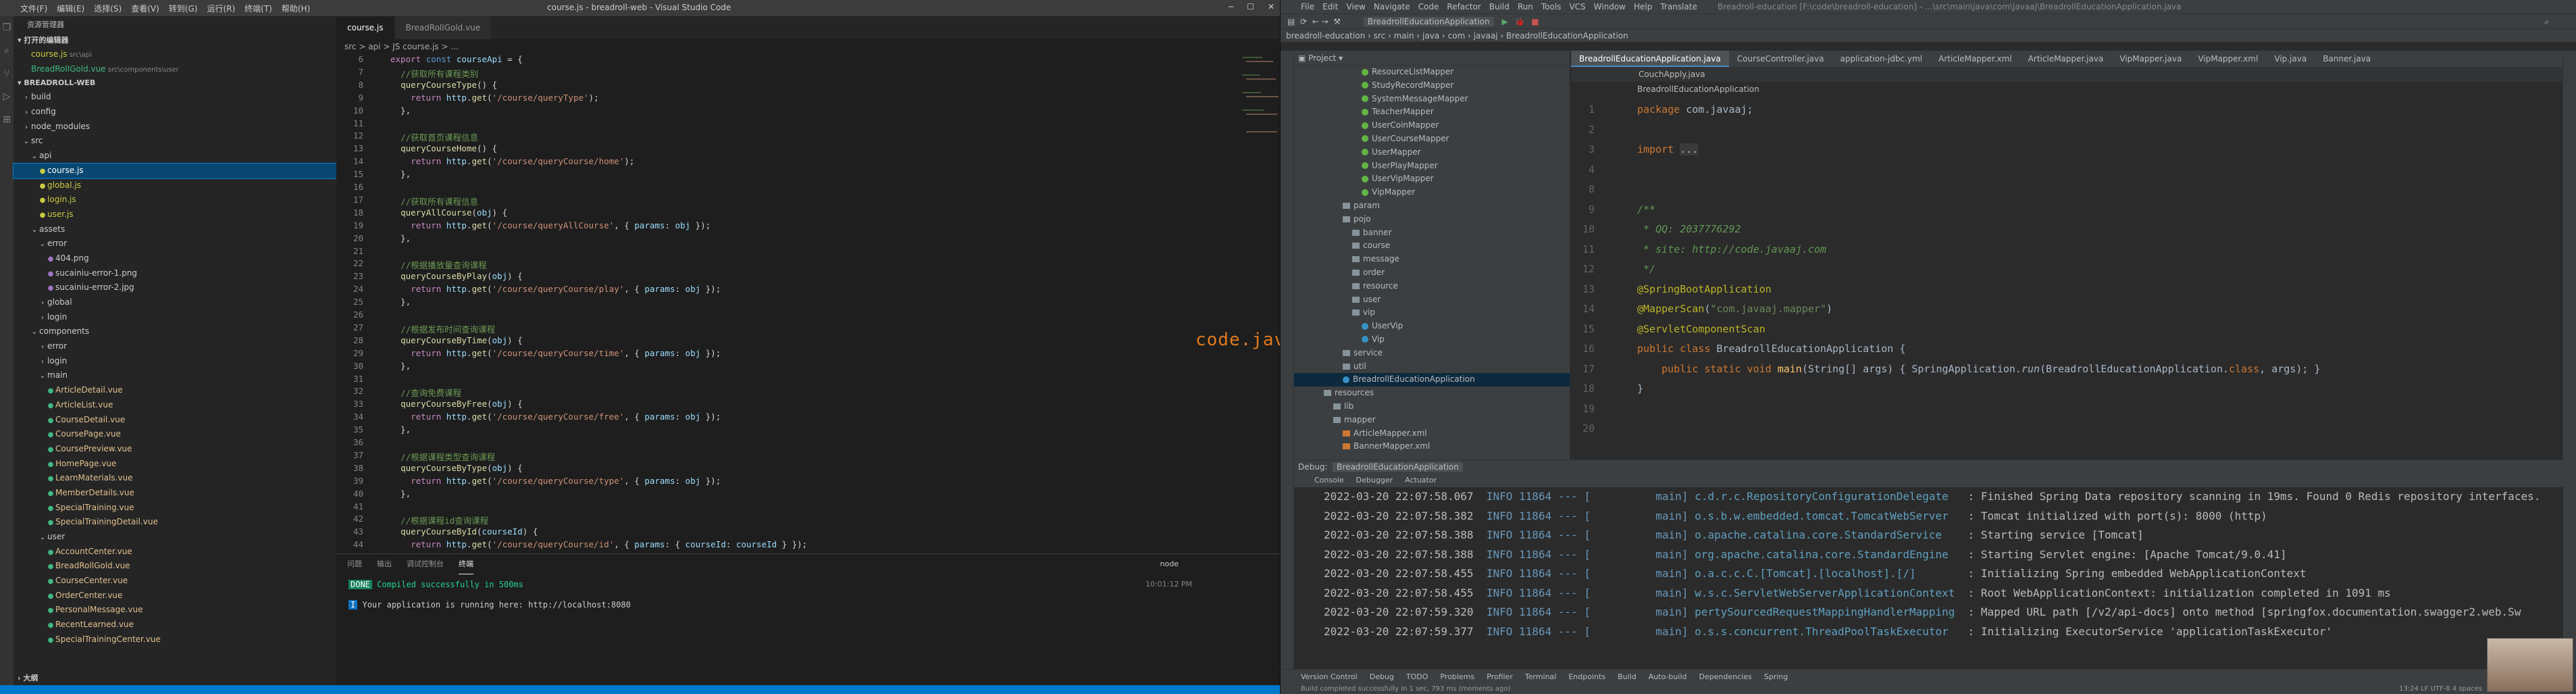 Image resolution: width=2576 pixels, height=694 pixels. I want to click on explorer-icon: ❐, so click(7, 27).